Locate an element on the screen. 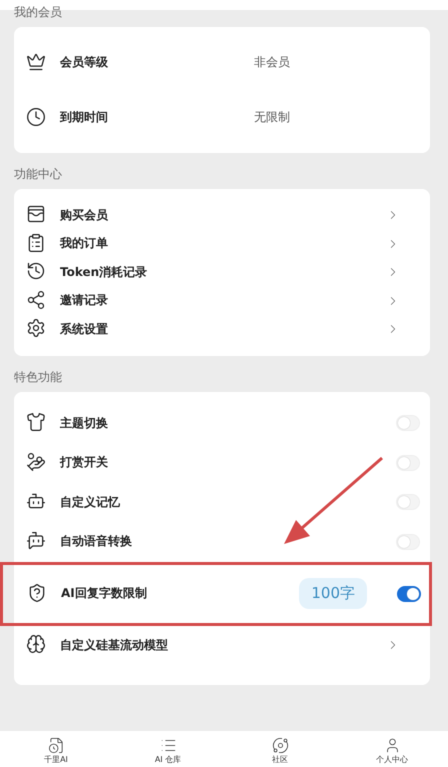  feature-label: 自动语音转换 is located at coordinates (96, 541).